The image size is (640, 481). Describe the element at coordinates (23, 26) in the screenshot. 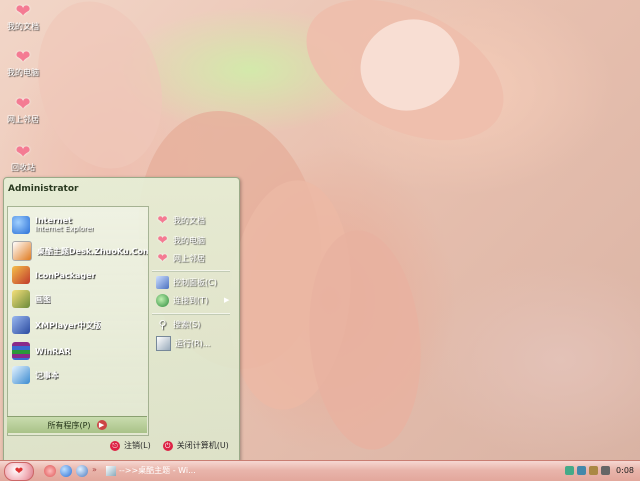

I see `desktop-icon-label: 我的文档` at that location.